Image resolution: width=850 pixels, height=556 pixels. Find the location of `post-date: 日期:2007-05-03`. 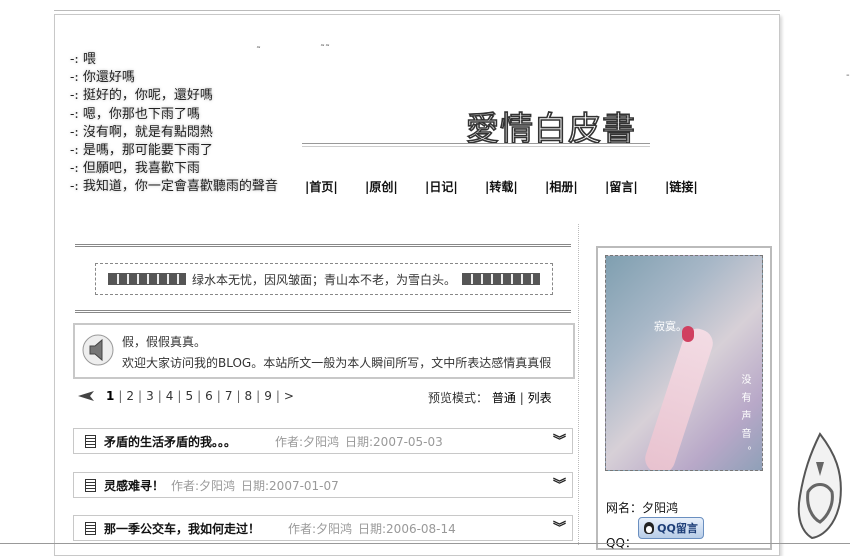

post-date: 日期:2007-05-03 is located at coordinates (394, 442).